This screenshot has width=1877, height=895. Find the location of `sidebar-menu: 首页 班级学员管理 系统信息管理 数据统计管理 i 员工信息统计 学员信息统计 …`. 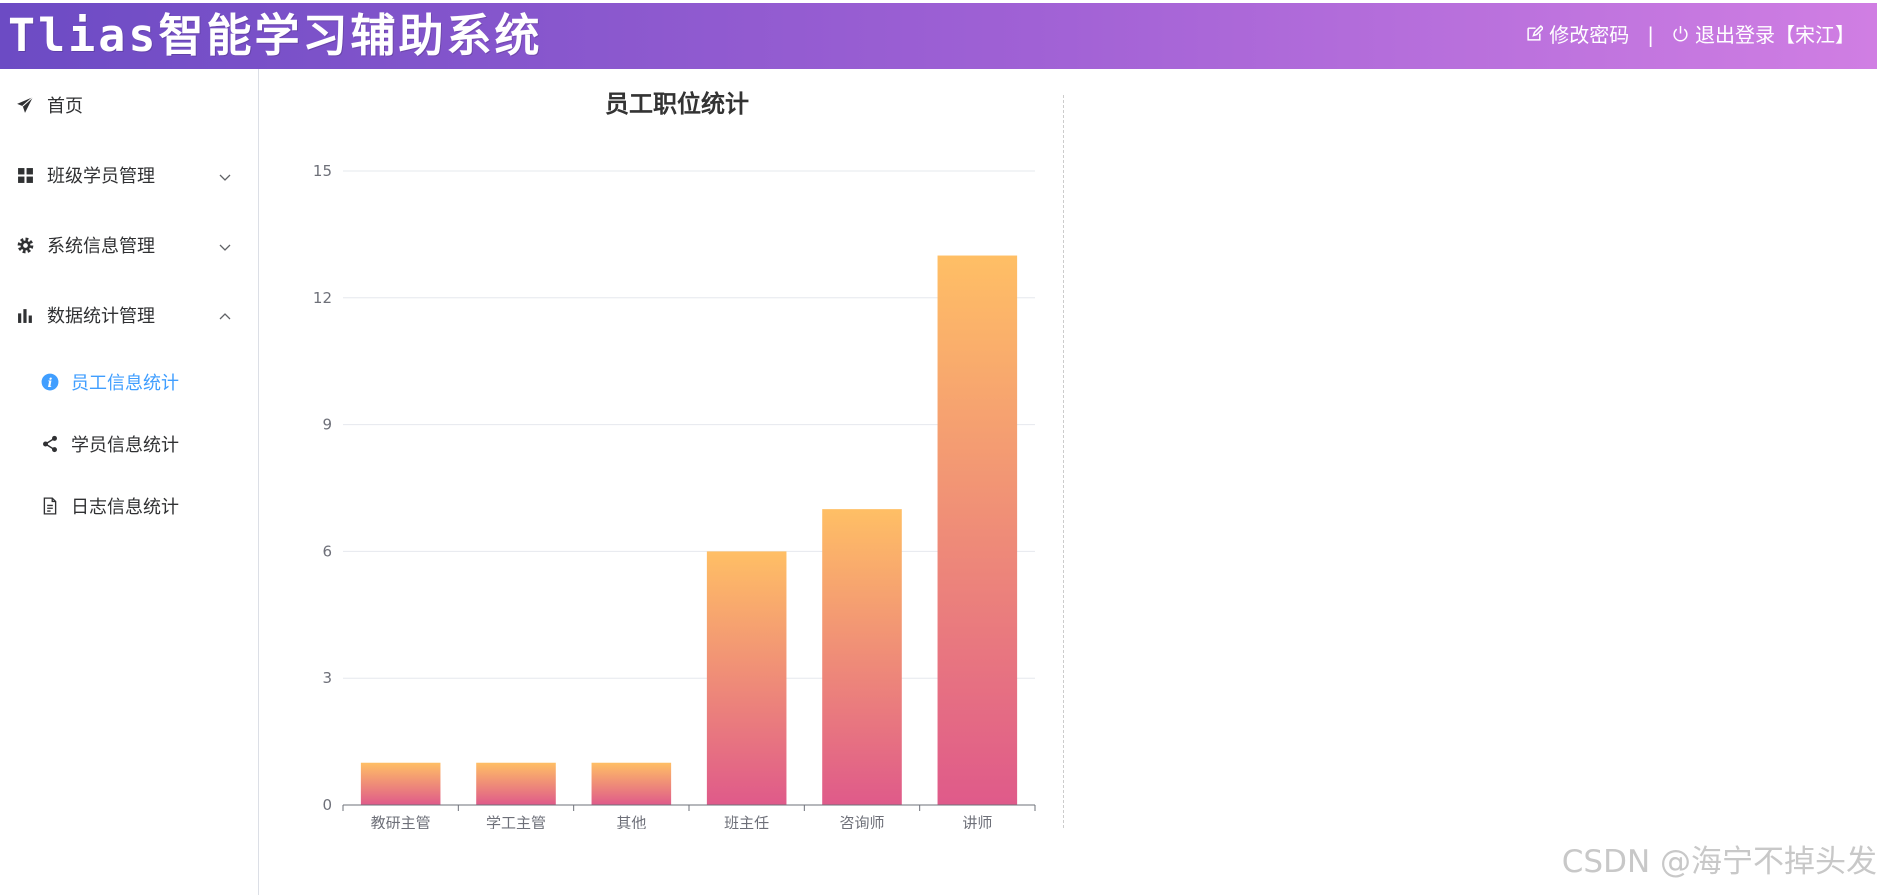

sidebar-menu: 首页 班级学员管理 系统信息管理 数据统计管理 i 员工信息统计 学员信息统计 … is located at coordinates (129, 482).